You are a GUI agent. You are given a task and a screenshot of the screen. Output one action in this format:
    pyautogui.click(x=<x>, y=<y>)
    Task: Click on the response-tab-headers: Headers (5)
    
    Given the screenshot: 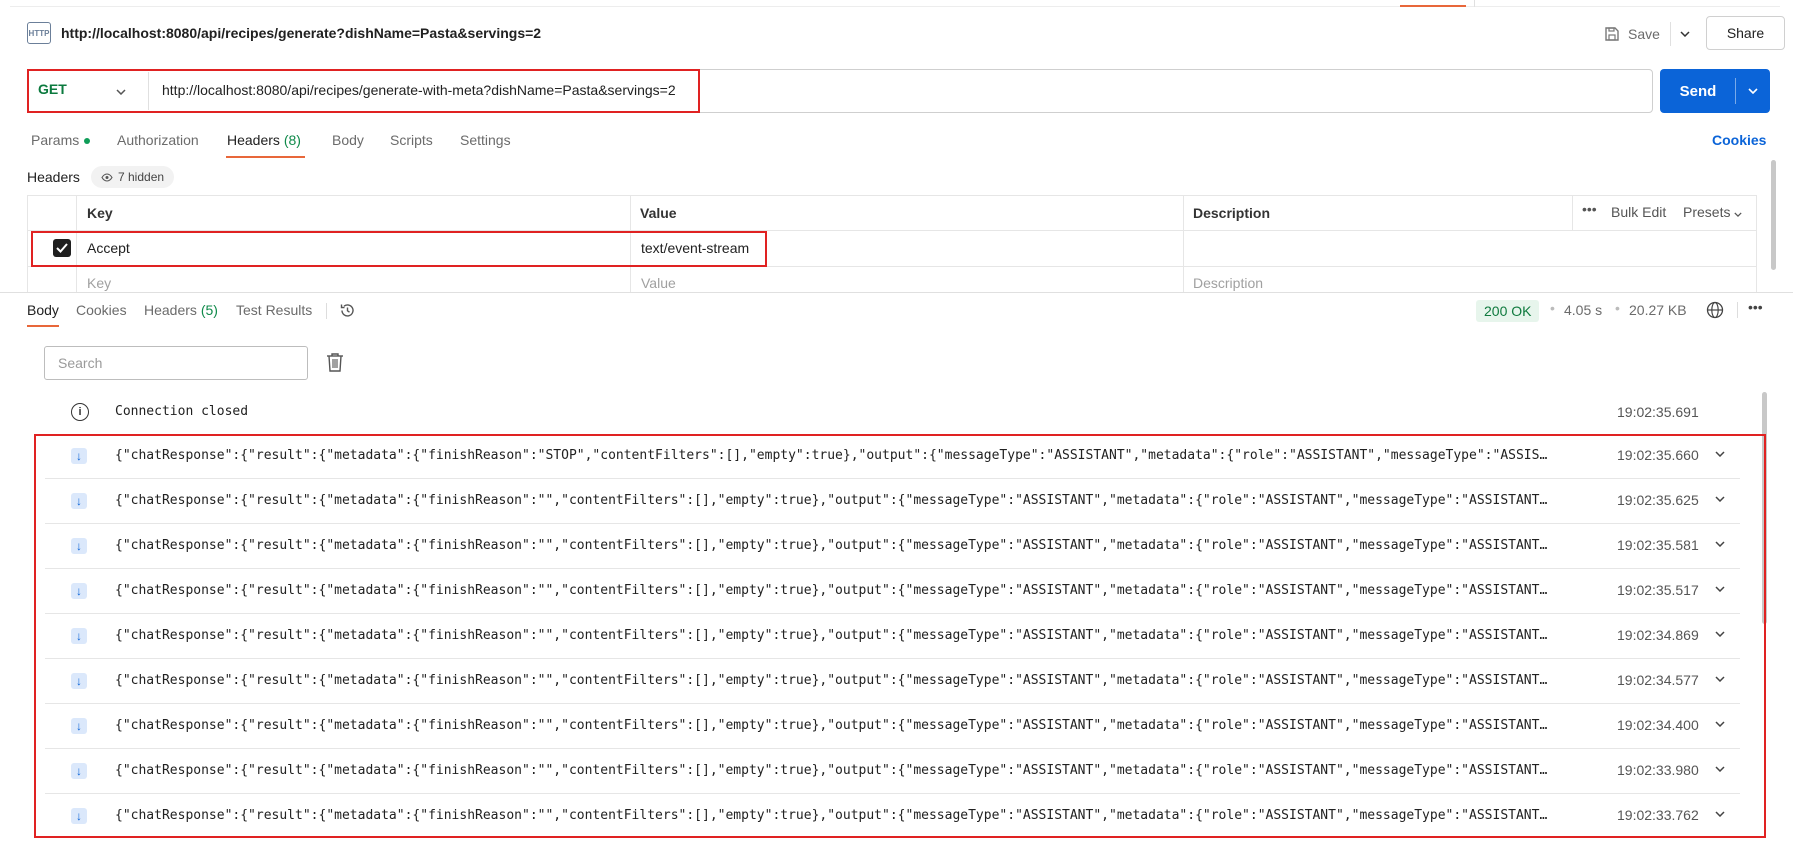 What is the action you would take?
    pyautogui.click(x=181, y=310)
    